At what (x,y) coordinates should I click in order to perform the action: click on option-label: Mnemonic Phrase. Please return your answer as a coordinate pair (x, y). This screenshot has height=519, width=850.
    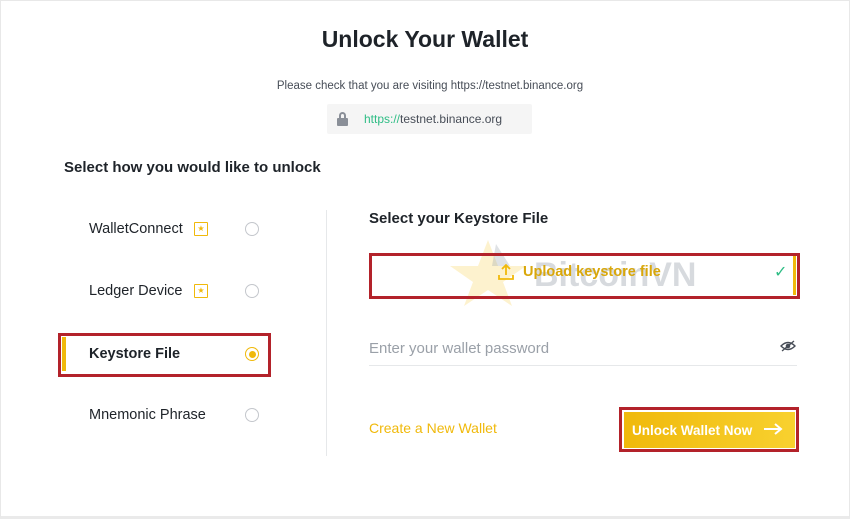
    Looking at the image, I should click on (147, 415).